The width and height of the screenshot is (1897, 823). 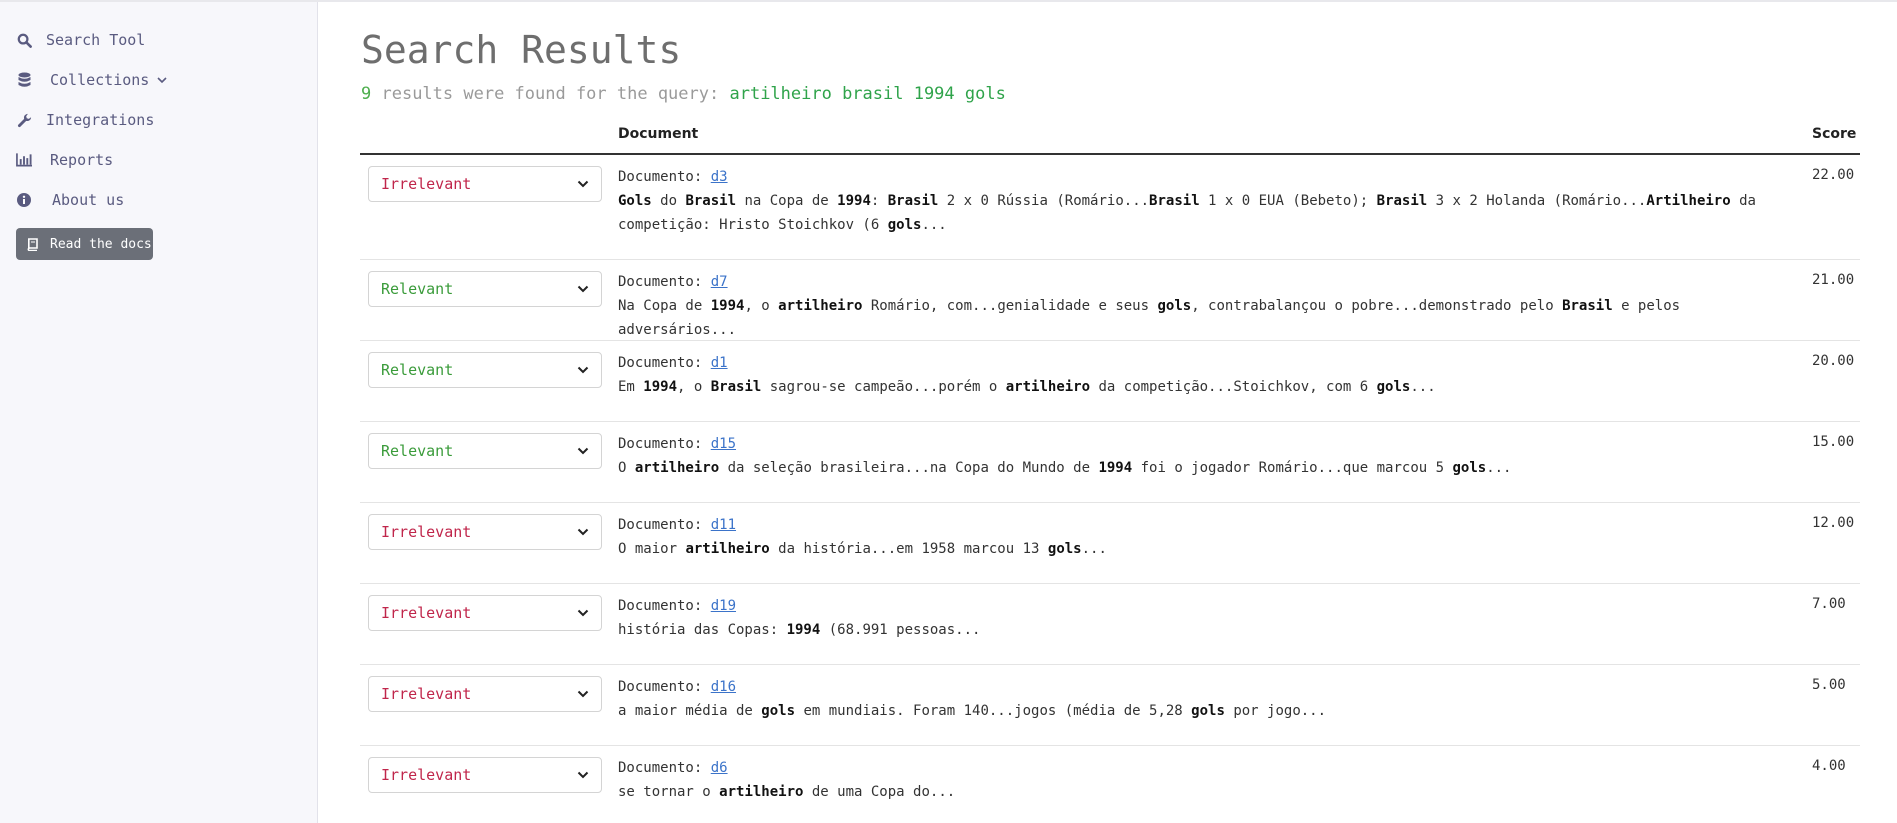 I want to click on snippet-text: do, so click(x=668, y=201).